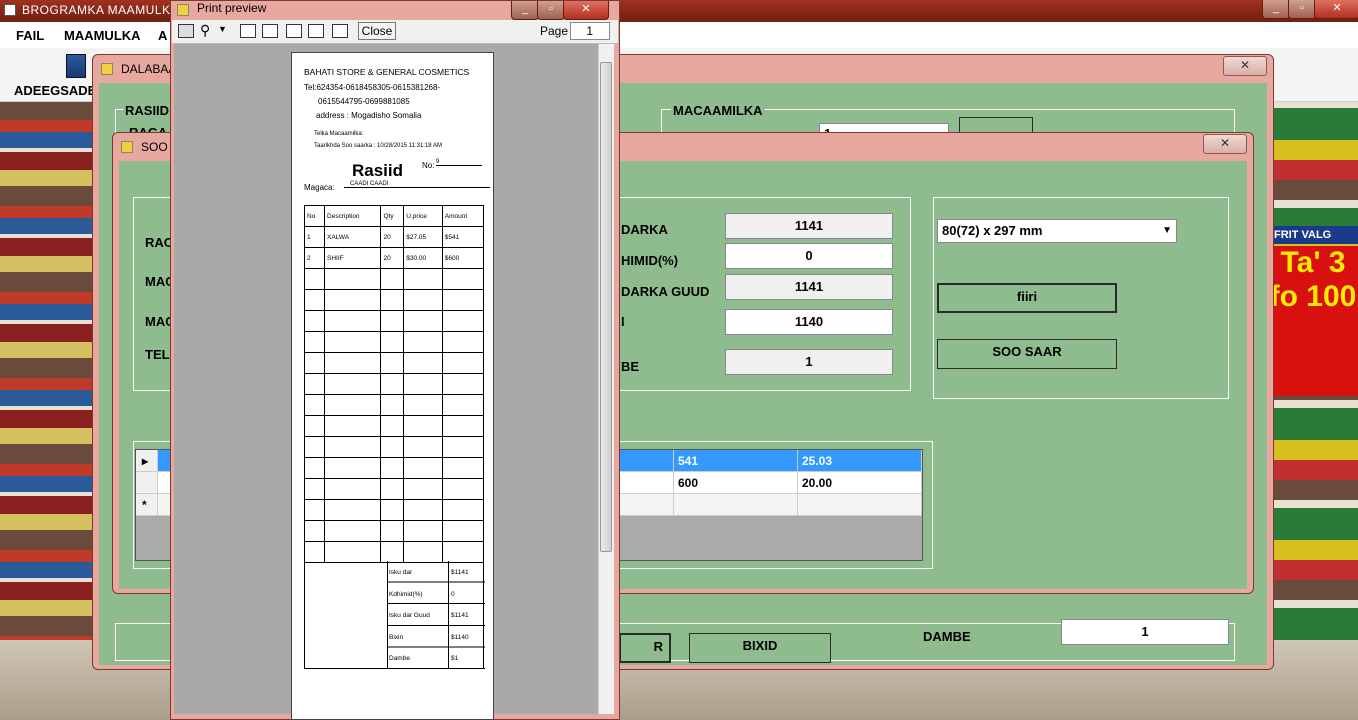 Image resolution: width=1358 pixels, height=720 pixels. I want to click on total-value: 0, so click(453, 594).